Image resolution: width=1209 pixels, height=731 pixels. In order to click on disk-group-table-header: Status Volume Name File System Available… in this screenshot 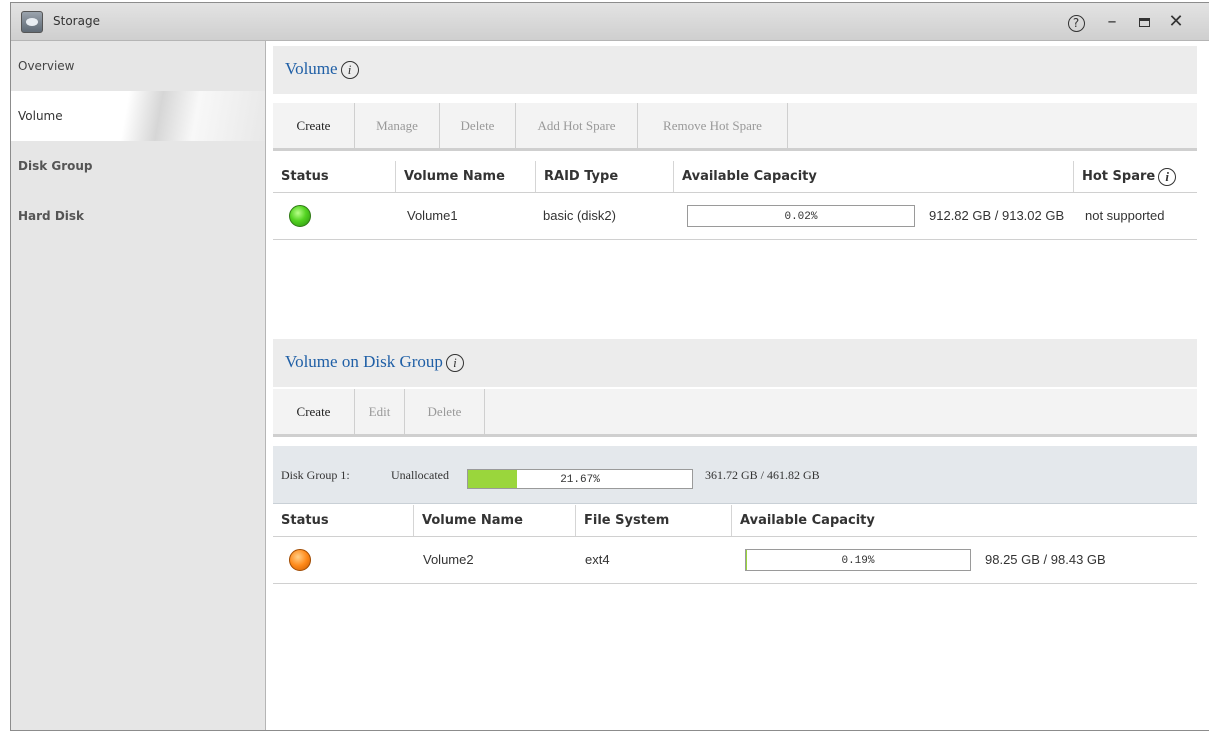, I will do `click(735, 521)`.